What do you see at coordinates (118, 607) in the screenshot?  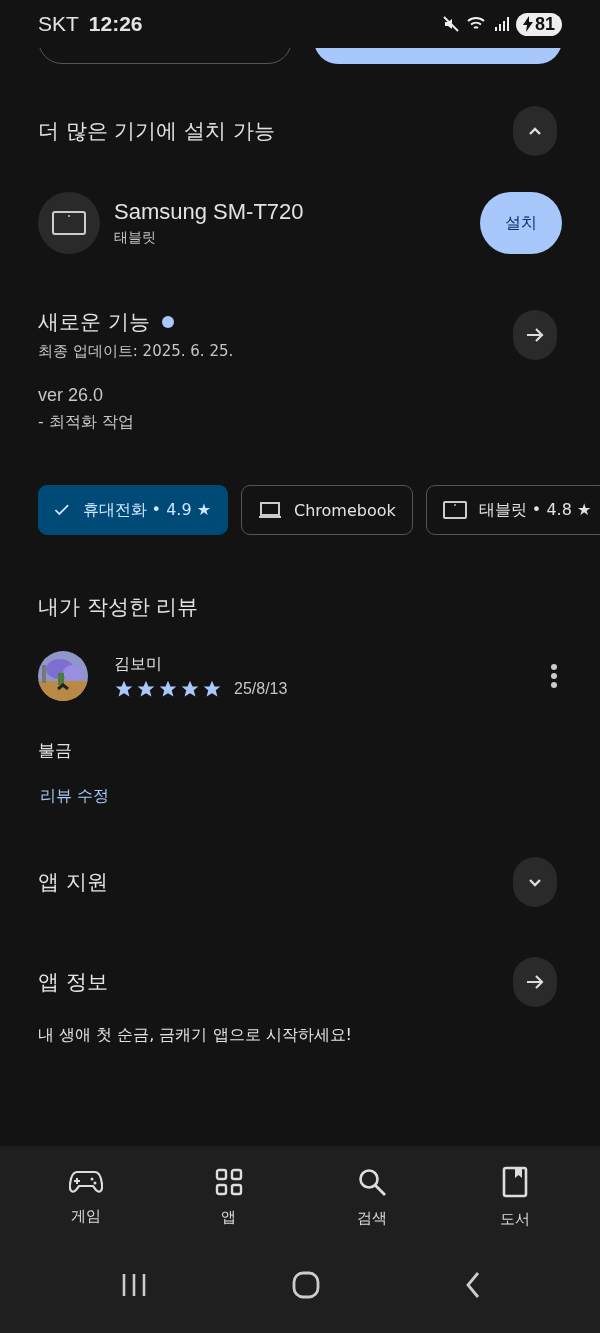 I see `section-title: 내가 작성한 리뷰` at bounding box center [118, 607].